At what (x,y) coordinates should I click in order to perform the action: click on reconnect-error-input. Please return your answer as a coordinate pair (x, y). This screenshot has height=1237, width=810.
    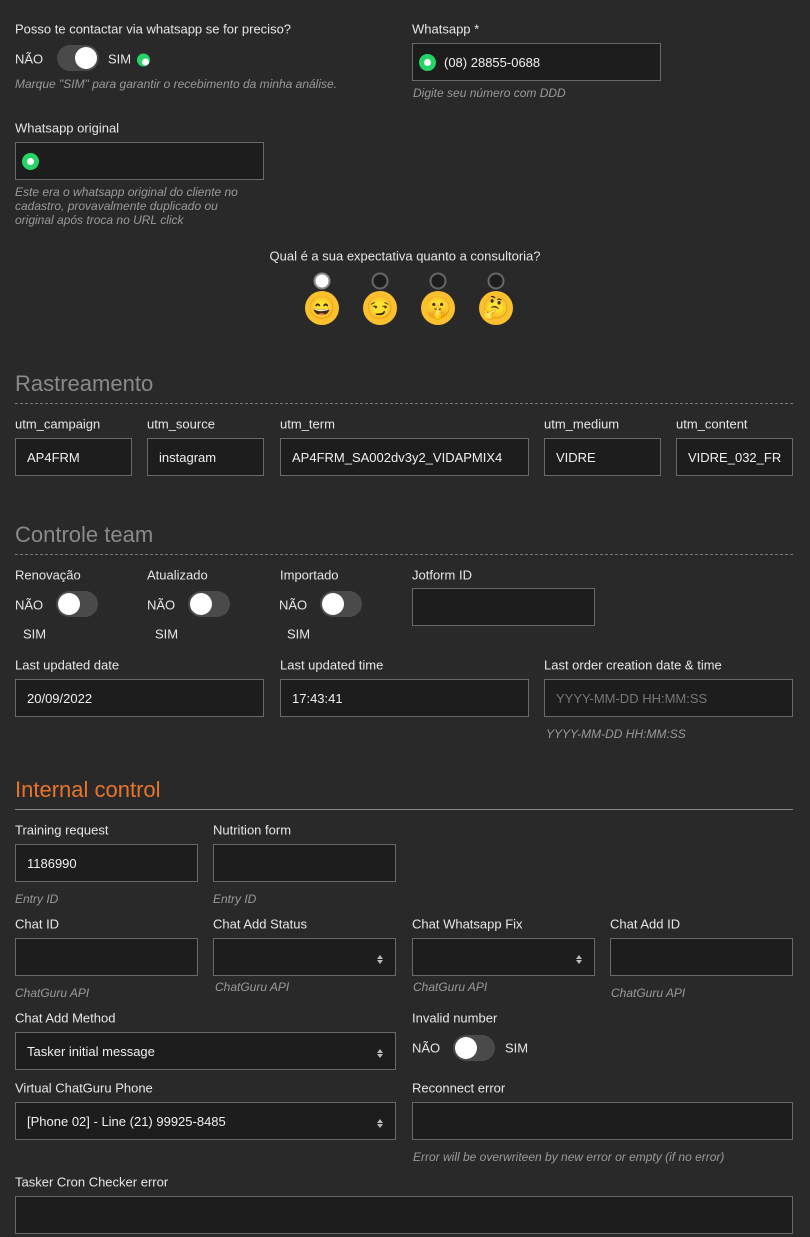
    Looking at the image, I should click on (602, 1121).